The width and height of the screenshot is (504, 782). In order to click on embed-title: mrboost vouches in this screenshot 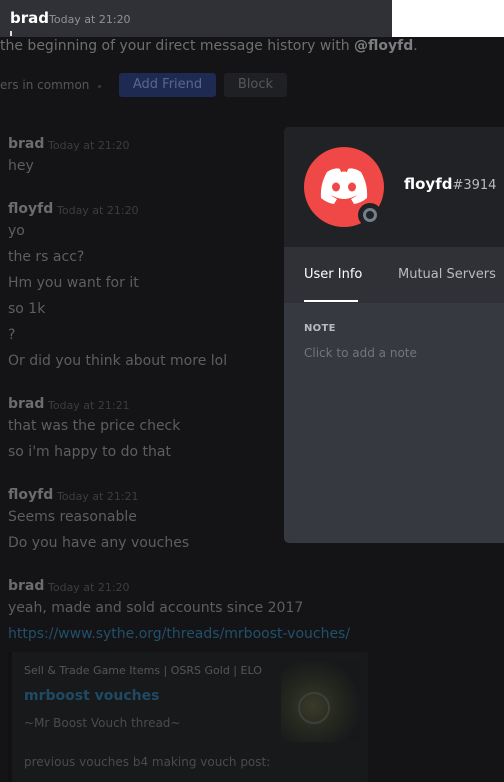, I will do `click(91, 696)`.